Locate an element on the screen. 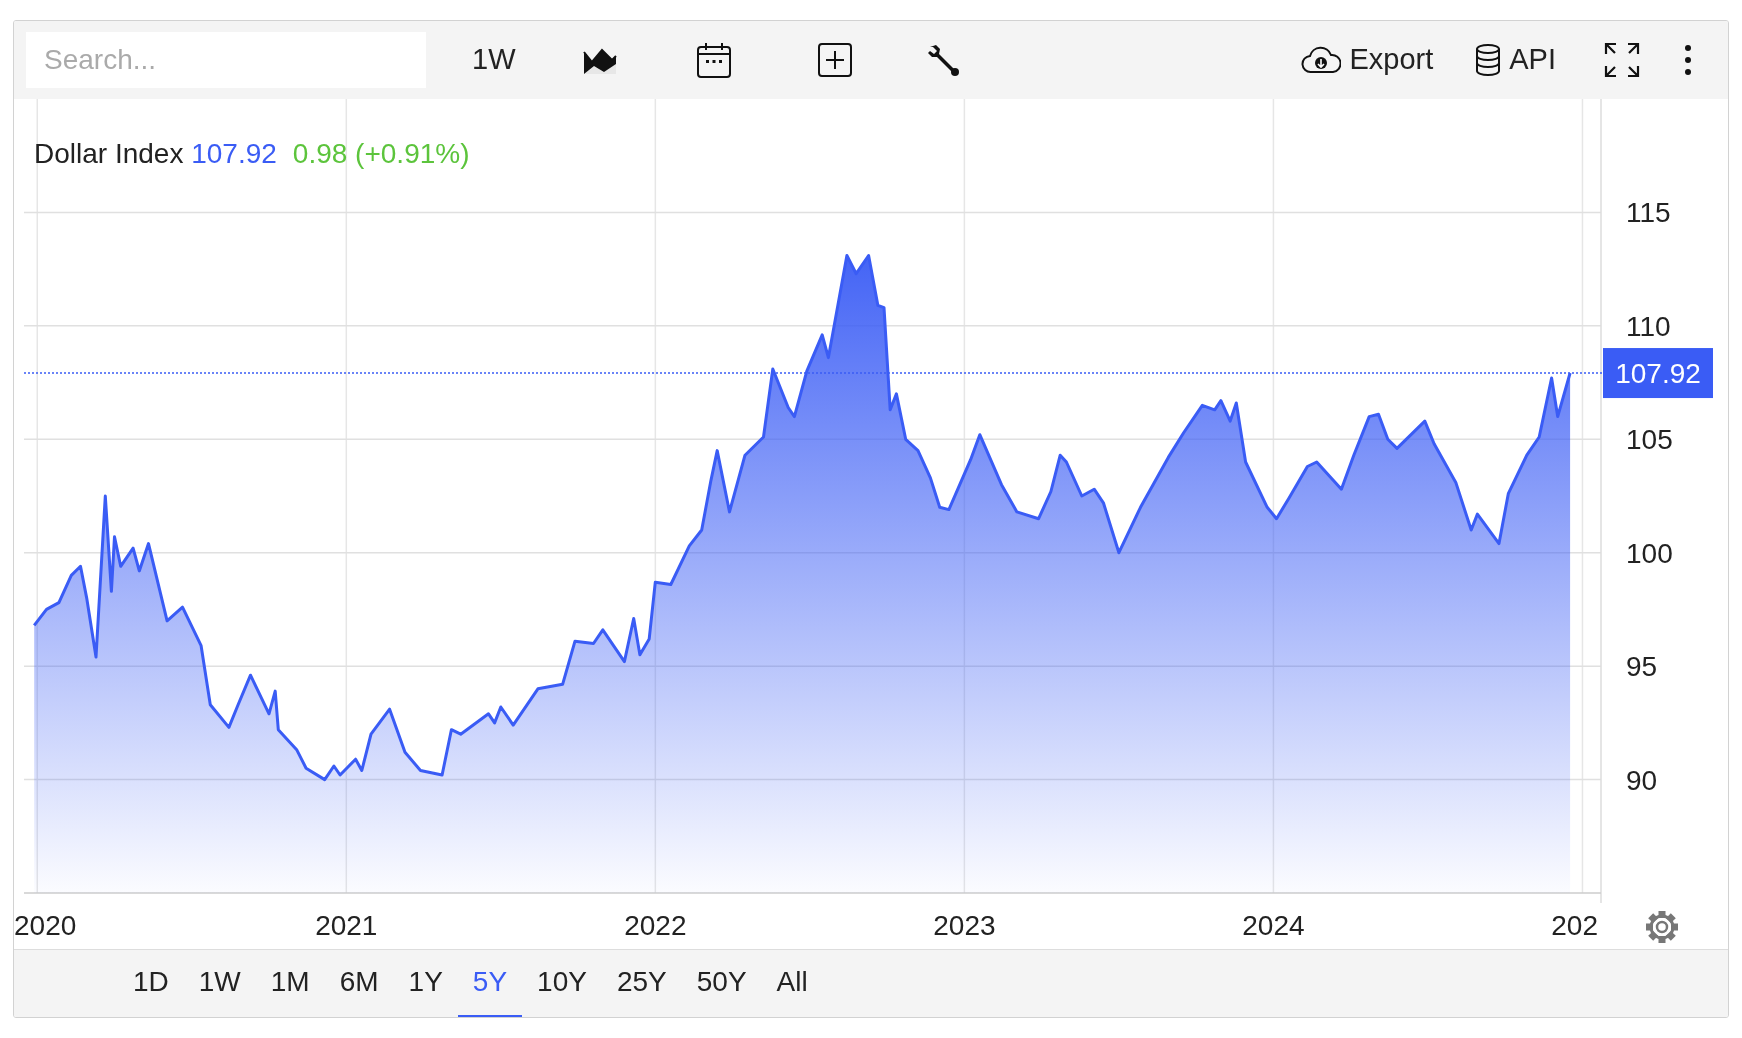  range-tab: 1W is located at coordinates (219, 983).